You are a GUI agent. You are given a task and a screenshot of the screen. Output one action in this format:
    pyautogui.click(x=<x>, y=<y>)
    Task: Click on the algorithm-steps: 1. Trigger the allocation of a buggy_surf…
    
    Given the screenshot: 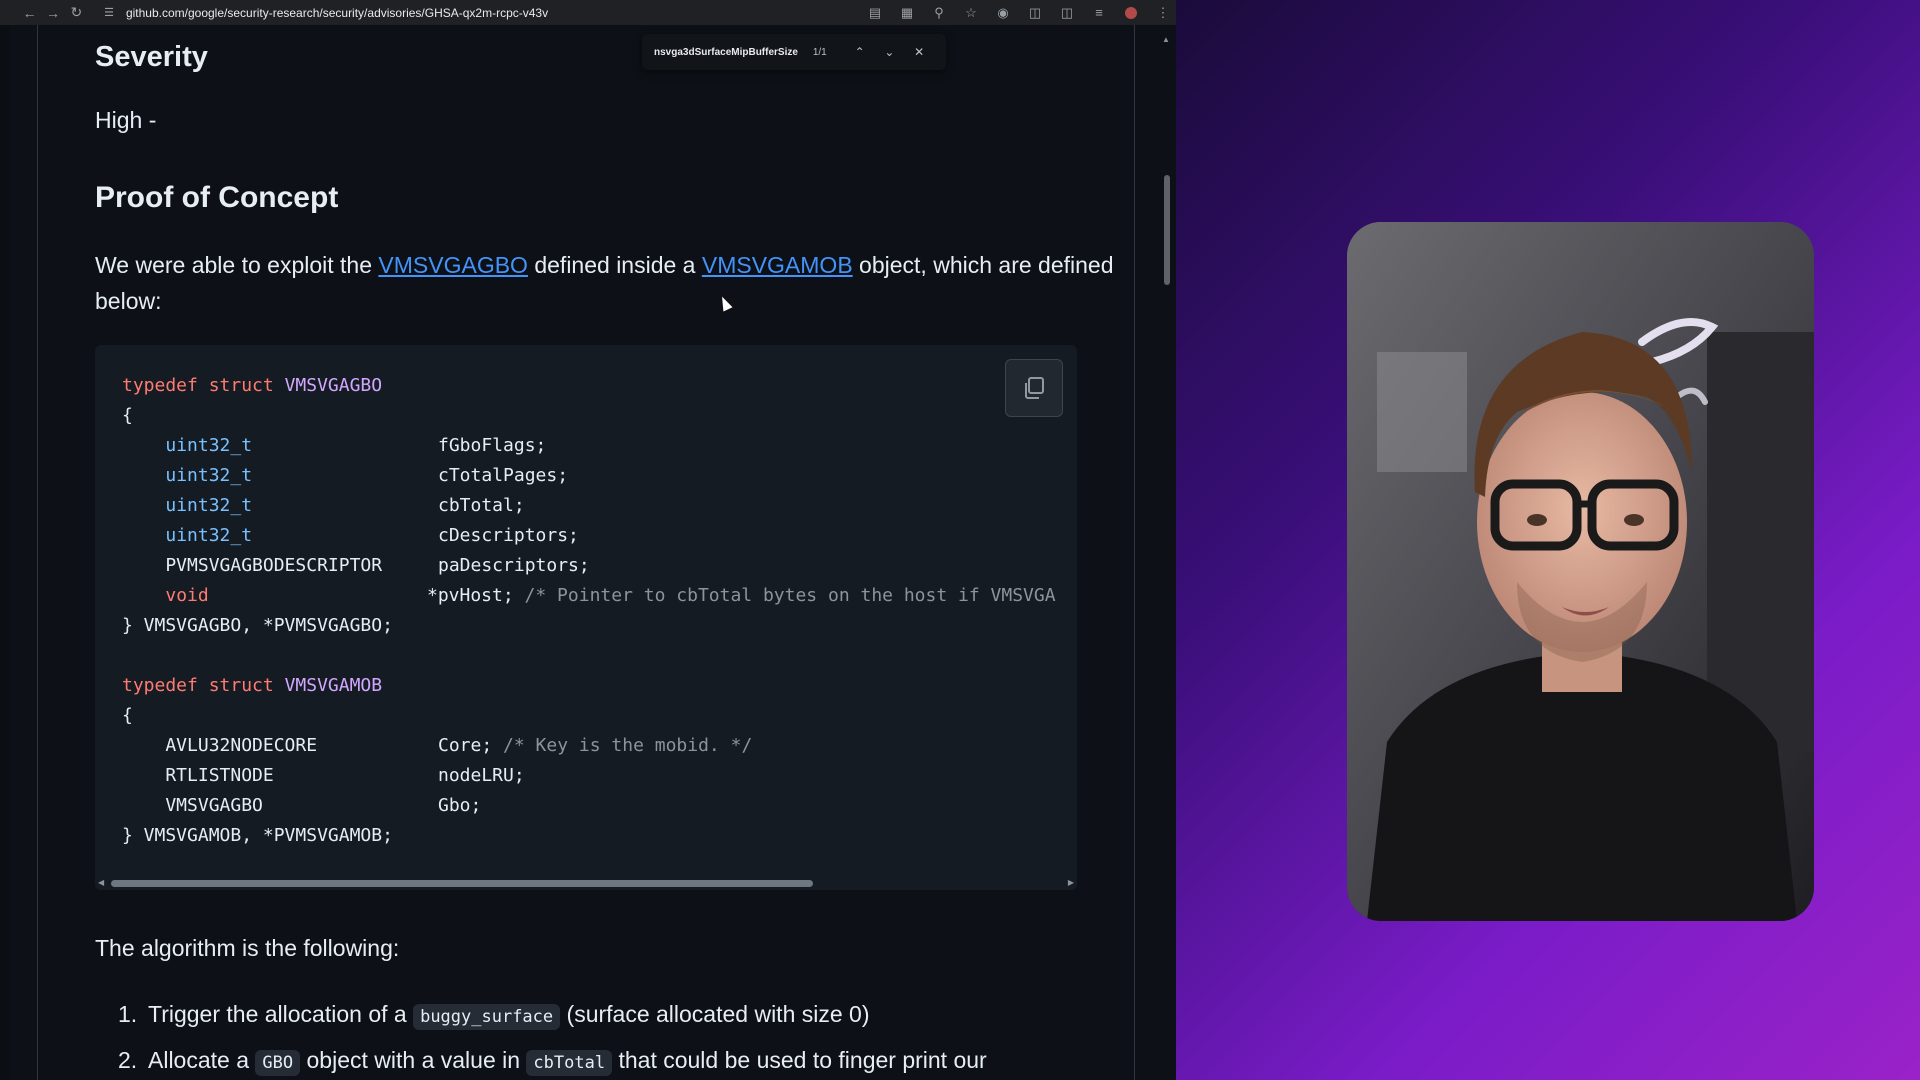 What is the action you would take?
    pyautogui.click(x=618, y=1036)
    